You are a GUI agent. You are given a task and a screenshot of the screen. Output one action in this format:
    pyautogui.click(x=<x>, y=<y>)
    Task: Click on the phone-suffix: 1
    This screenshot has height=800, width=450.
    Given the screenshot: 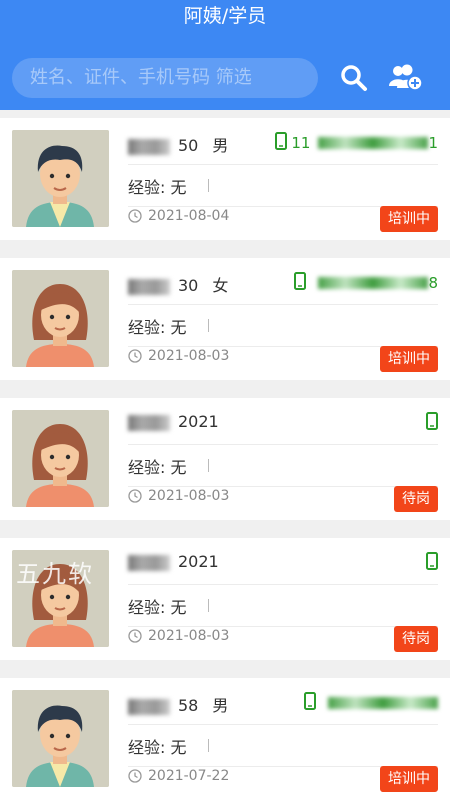 What is the action you would take?
    pyautogui.click(x=433, y=143)
    